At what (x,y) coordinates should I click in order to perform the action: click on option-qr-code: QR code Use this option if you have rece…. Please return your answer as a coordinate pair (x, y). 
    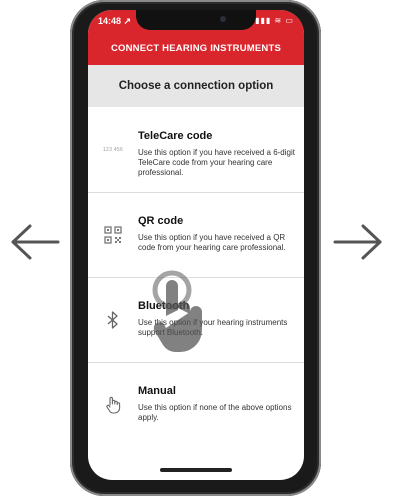
    Looking at the image, I should click on (196, 235).